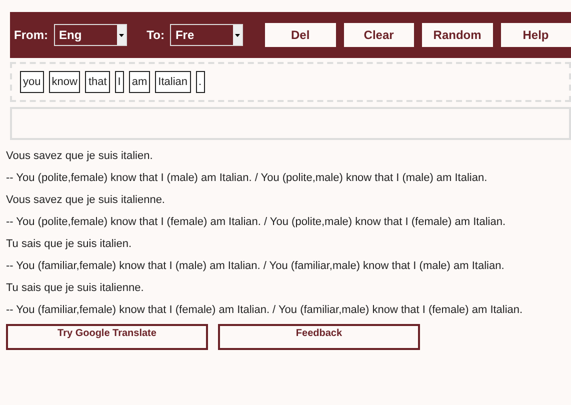  Describe the element at coordinates (256, 222) in the screenshot. I see `english-gloss: -- You (polite,female) know that I (female) am Italian. / You (polite,male) know that I (female) am Italian.` at that location.